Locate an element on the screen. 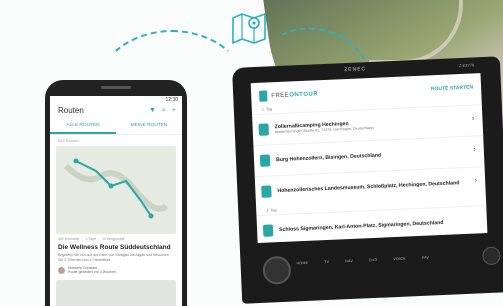  search-icon: ⌕ is located at coordinates (164, 111).